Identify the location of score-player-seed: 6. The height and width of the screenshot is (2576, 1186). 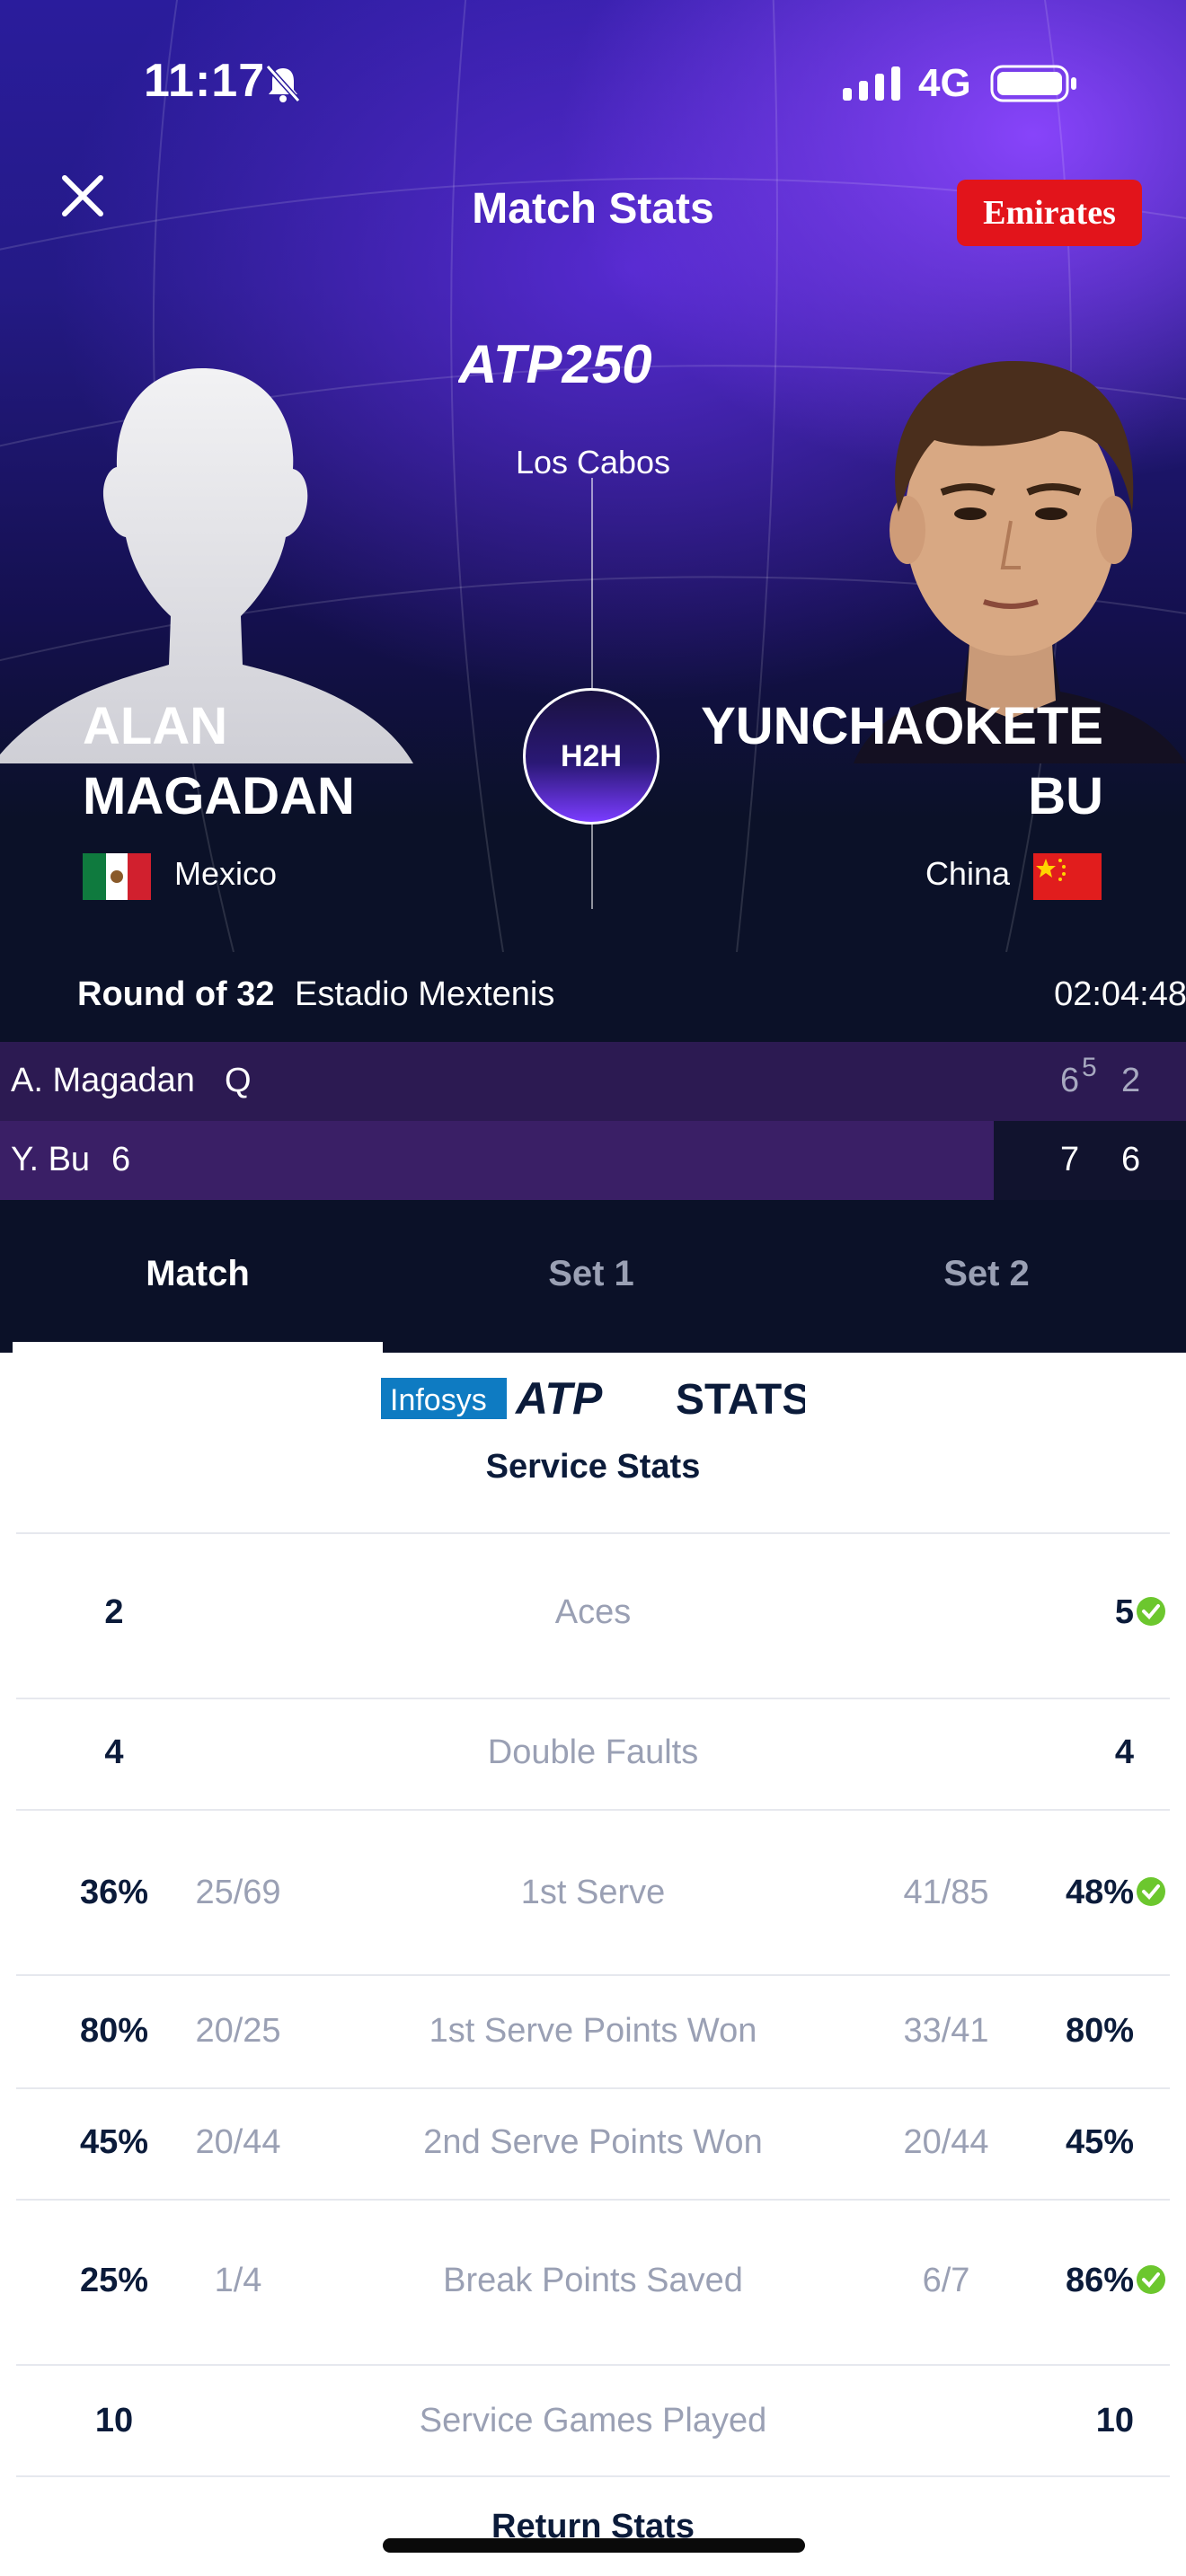
(121, 1159).